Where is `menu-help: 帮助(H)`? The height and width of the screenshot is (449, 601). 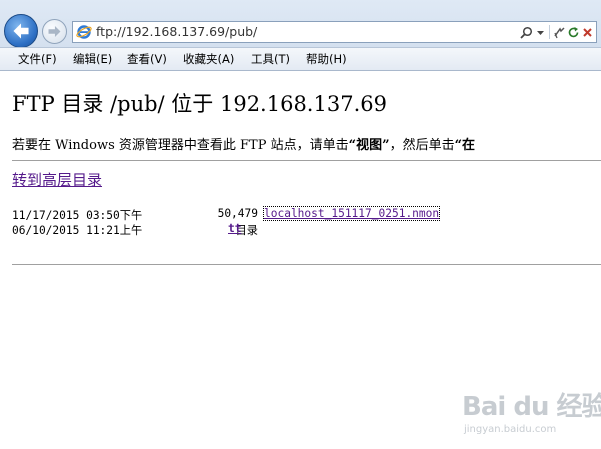
menu-help: 帮助(H) is located at coordinates (326, 59).